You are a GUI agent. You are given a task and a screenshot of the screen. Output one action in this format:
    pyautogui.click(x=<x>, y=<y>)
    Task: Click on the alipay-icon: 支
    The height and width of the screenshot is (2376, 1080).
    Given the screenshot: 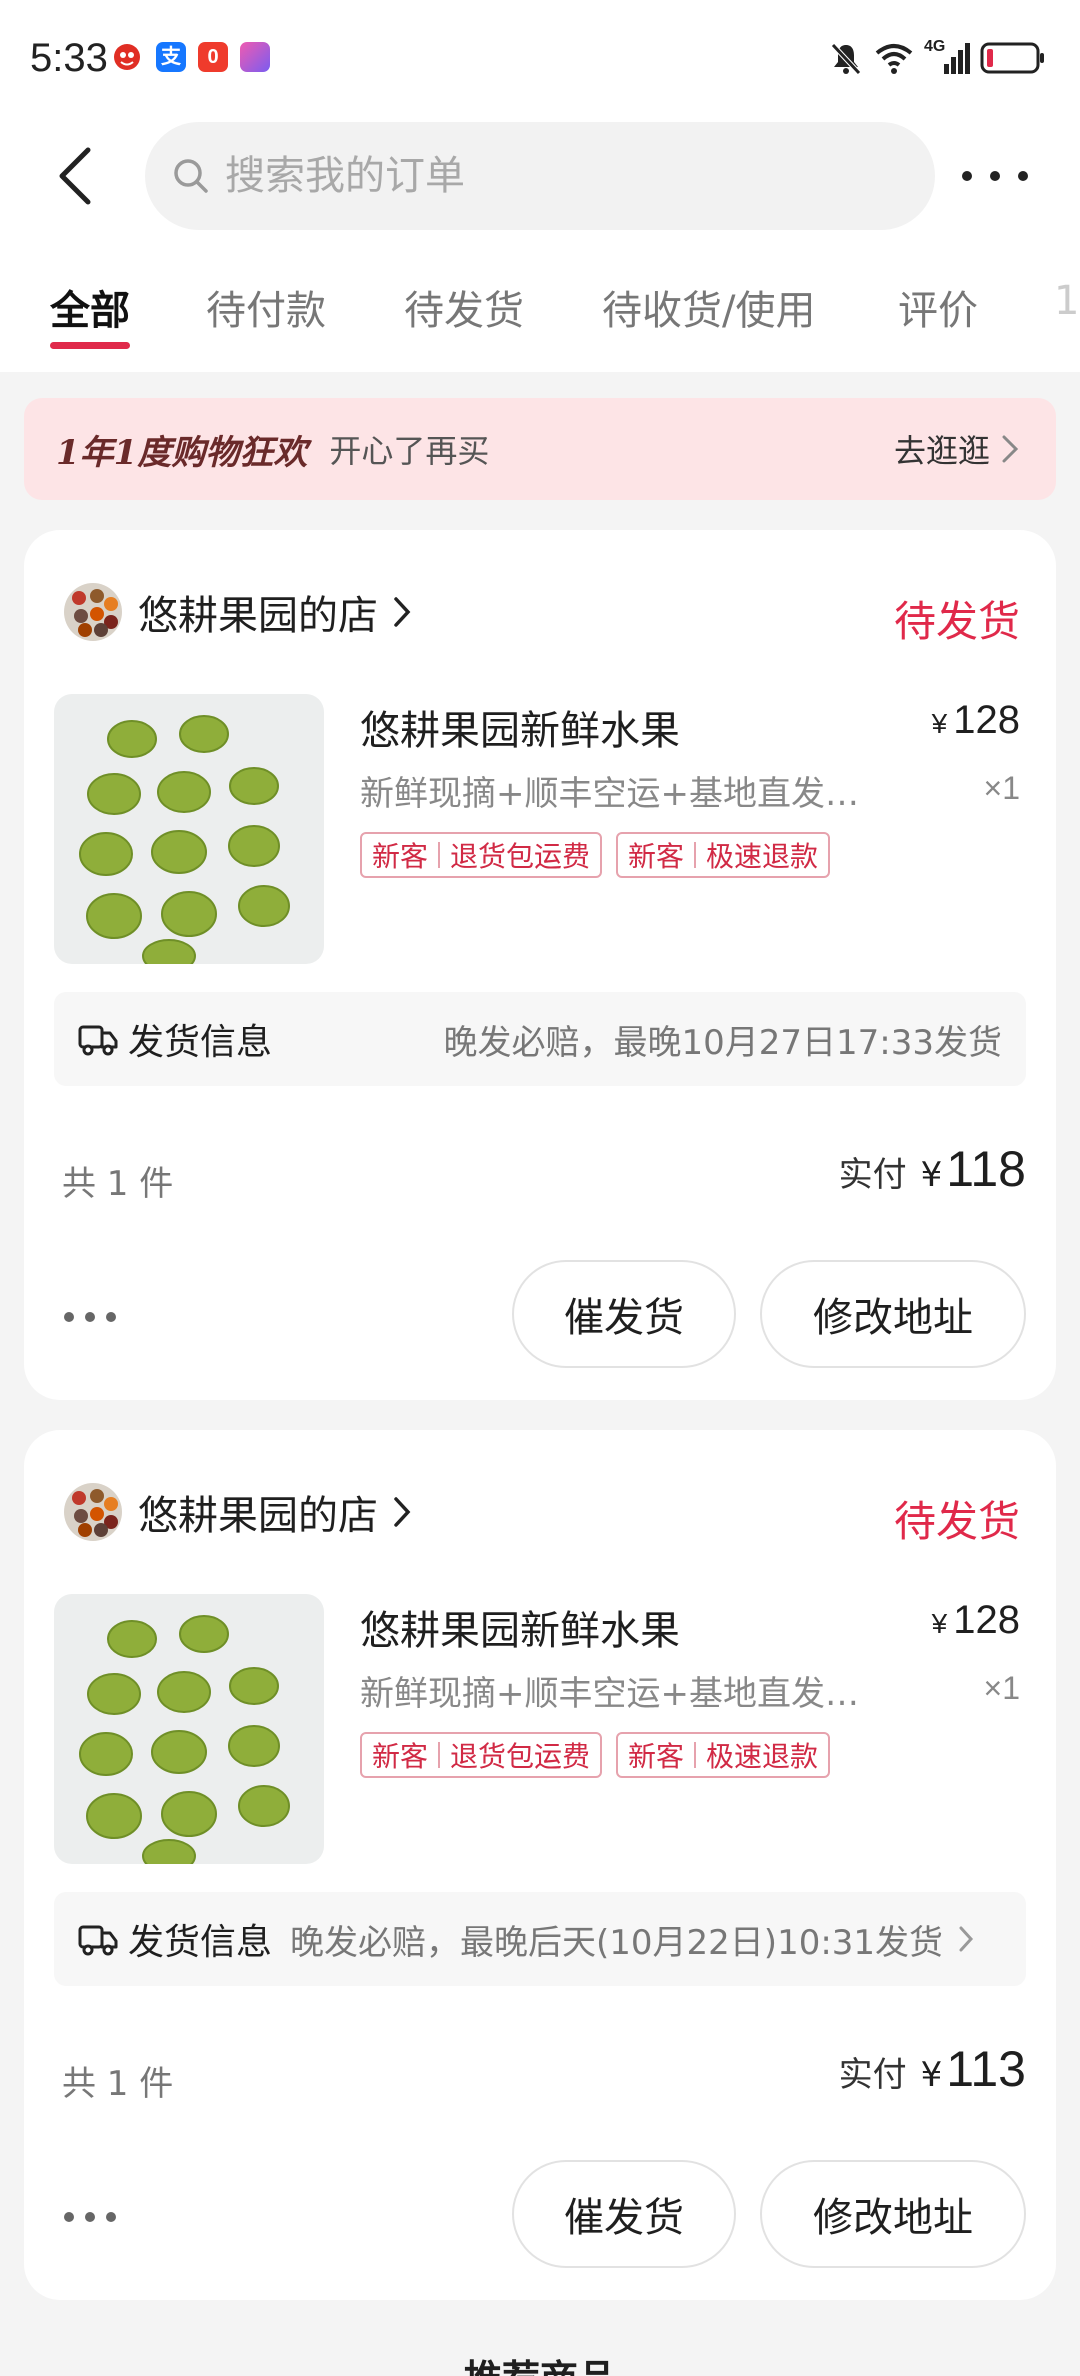 What is the action you would take?
    pyautogui.click(x=171, y=57)
    